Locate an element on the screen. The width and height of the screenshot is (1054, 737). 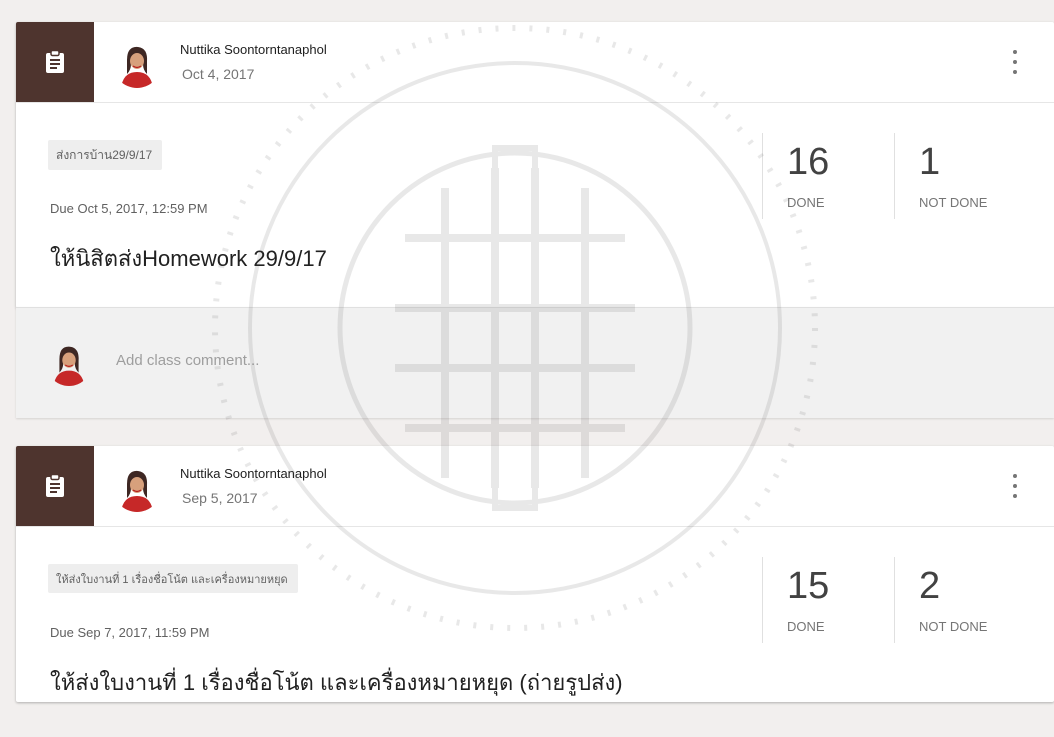
post-date: Sep 5, 2017 is located at coordinates (220, 498).